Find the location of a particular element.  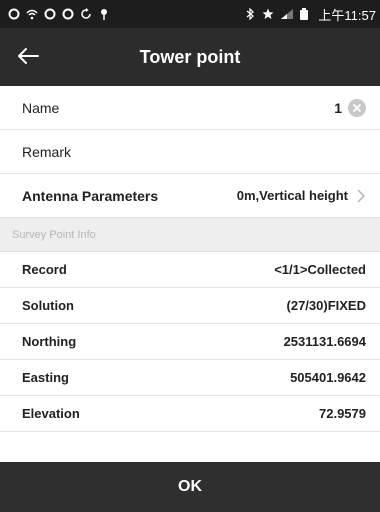

solution-value: (27/30)FIXED is located at coordinates (326, 305).